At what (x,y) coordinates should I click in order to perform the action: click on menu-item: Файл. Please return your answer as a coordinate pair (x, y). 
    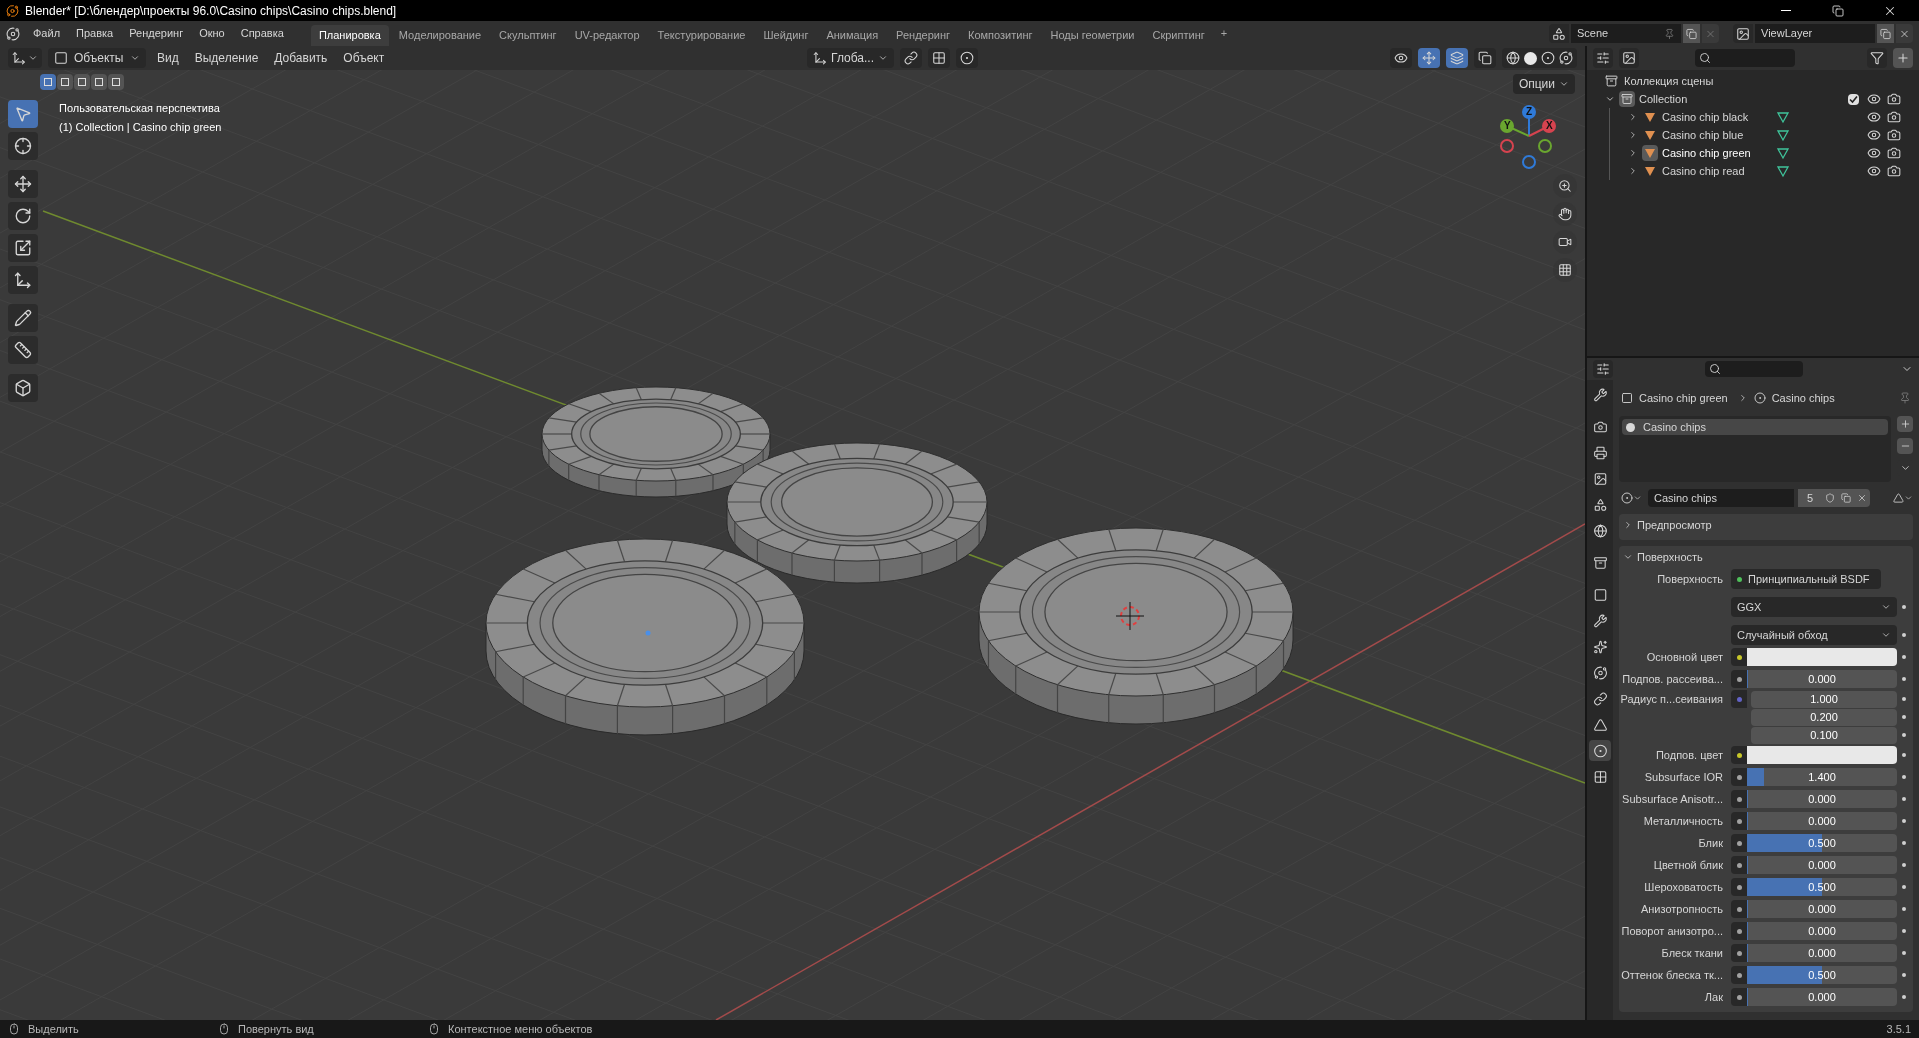
    Looking at the image, I should click on (47, 33).